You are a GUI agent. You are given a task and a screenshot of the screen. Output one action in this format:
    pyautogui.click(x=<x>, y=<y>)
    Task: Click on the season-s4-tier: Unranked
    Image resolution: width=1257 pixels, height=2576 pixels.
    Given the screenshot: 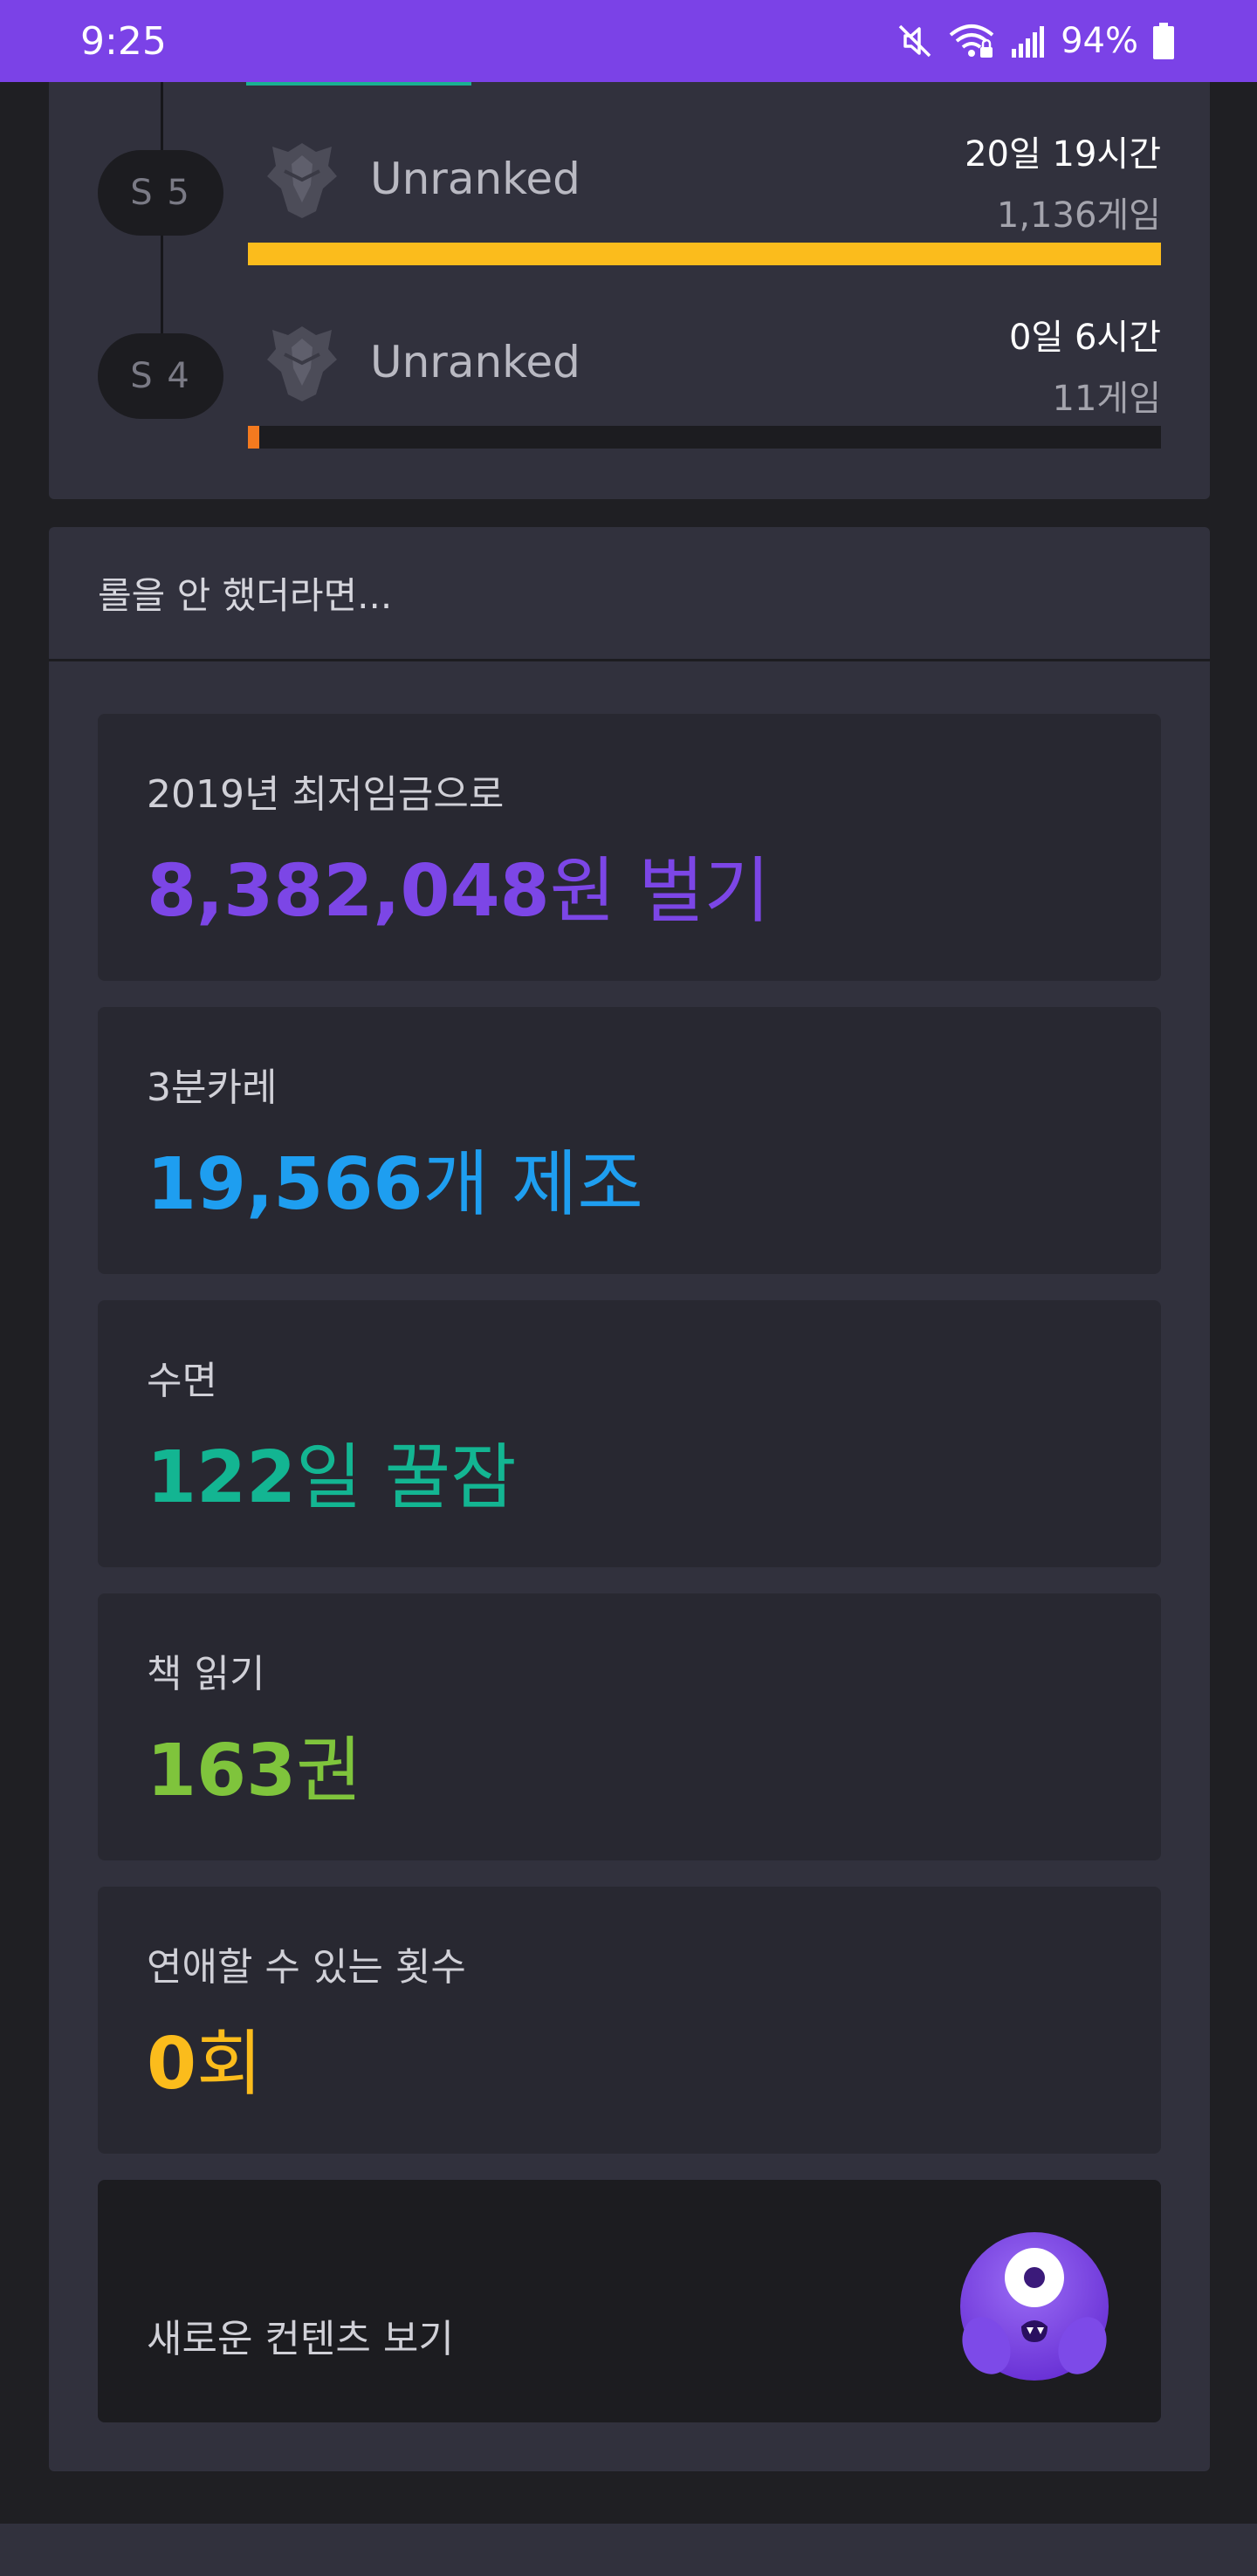 What is the action you would take?
    pyautogui.click(x=475, y=362)
    